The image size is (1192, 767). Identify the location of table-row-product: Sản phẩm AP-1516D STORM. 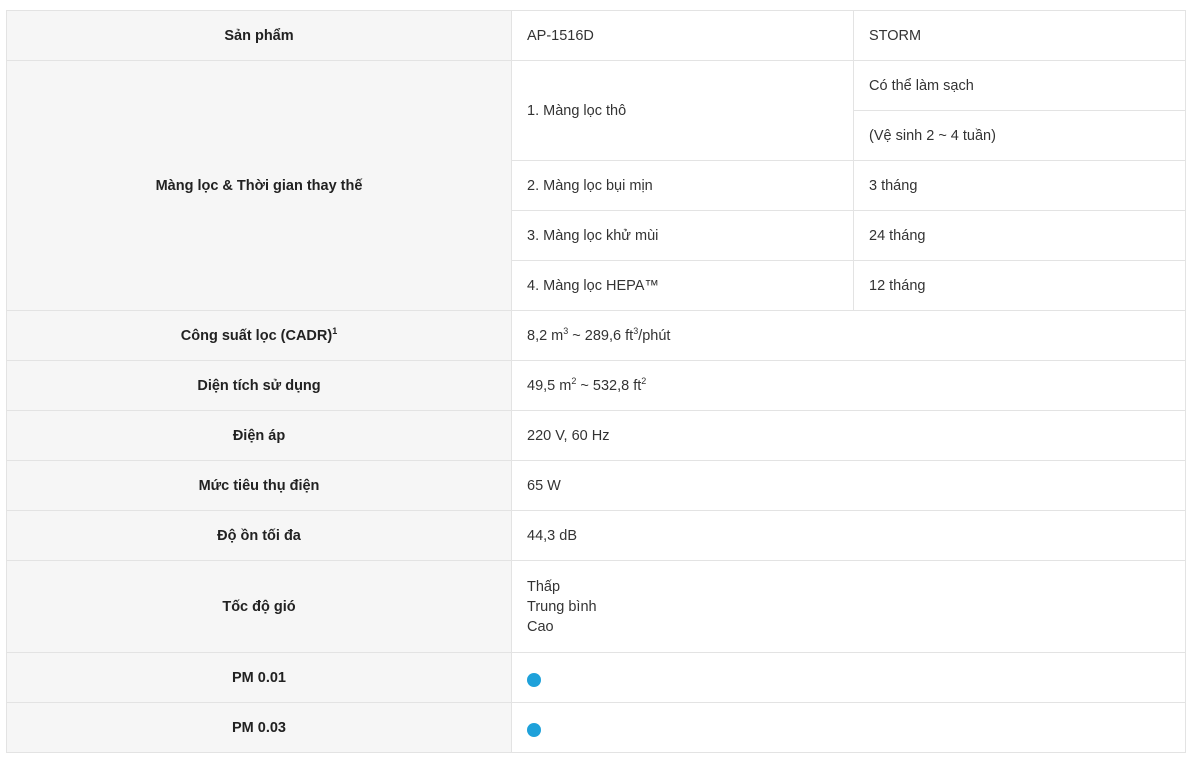
(596, 35).